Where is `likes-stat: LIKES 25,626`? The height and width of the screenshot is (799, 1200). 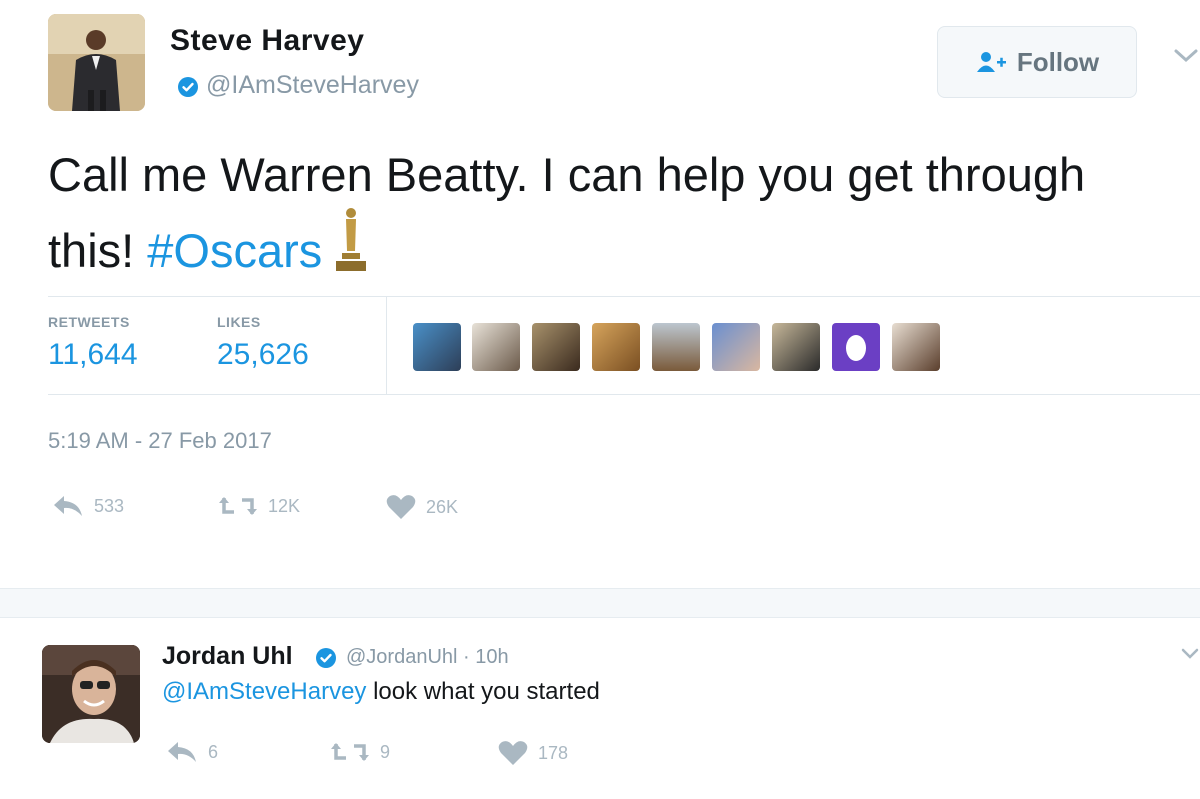
likes-stat: LIKES 25,626 is located at coordinates (263, 343).